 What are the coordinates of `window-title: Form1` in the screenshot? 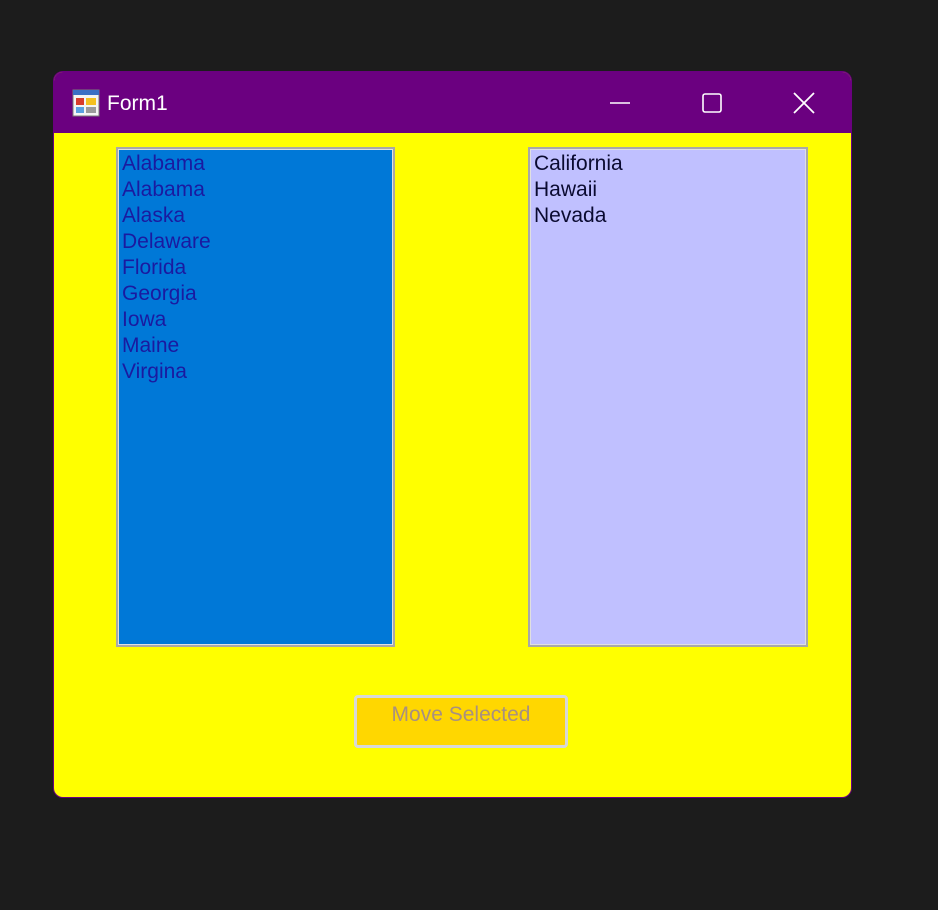 It's located at (137, 103).